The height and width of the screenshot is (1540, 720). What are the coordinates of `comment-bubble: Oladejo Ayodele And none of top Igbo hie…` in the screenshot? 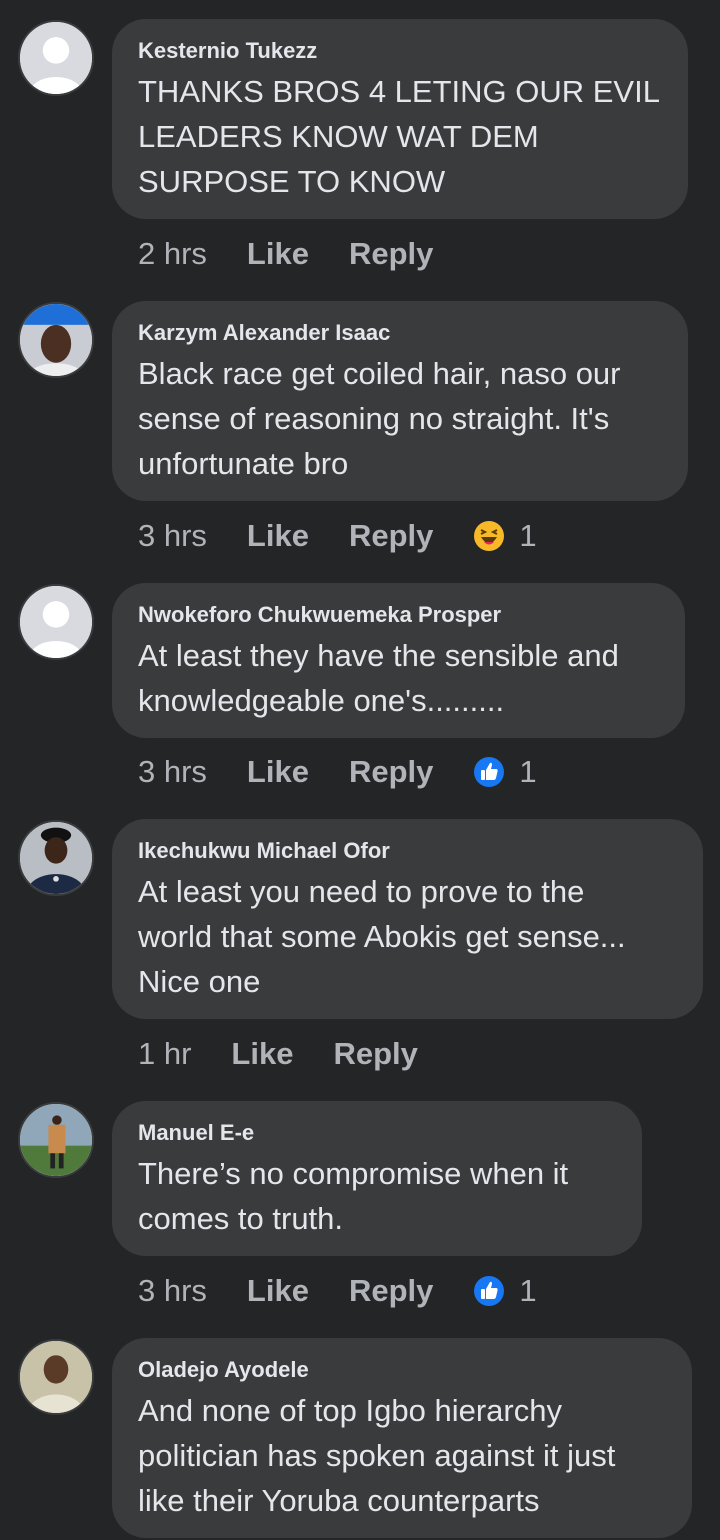 It's located at (402, 1438).